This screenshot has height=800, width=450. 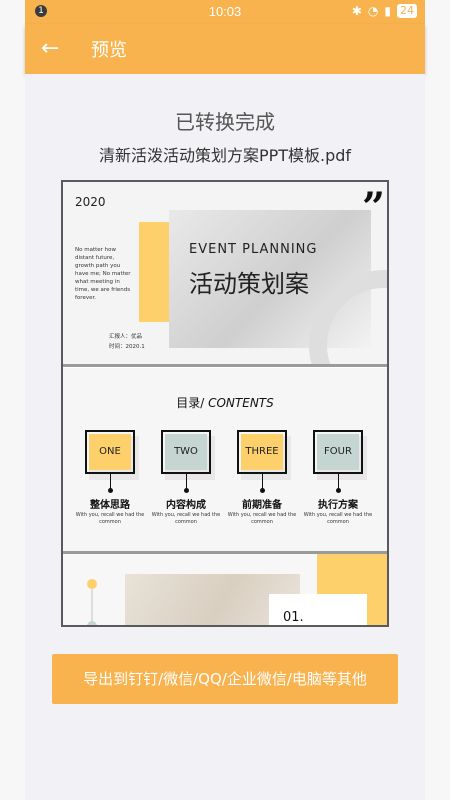 I want to click on contents-title-en: CONTENTS, so click(x=241, y=403).